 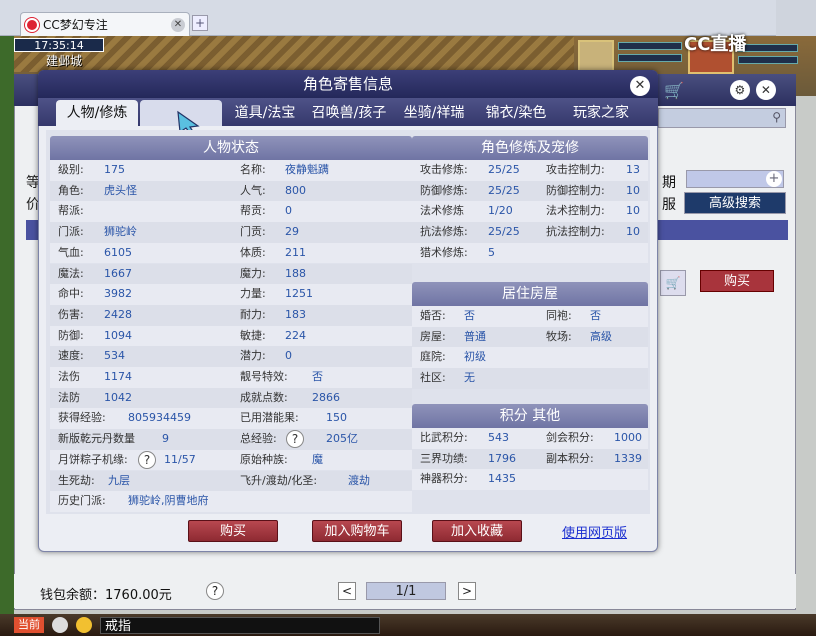 What do you see at coordinates (570, 458) in the screenshot?
I see `points-label: 副本积分:` at bounding box center [570, 458].